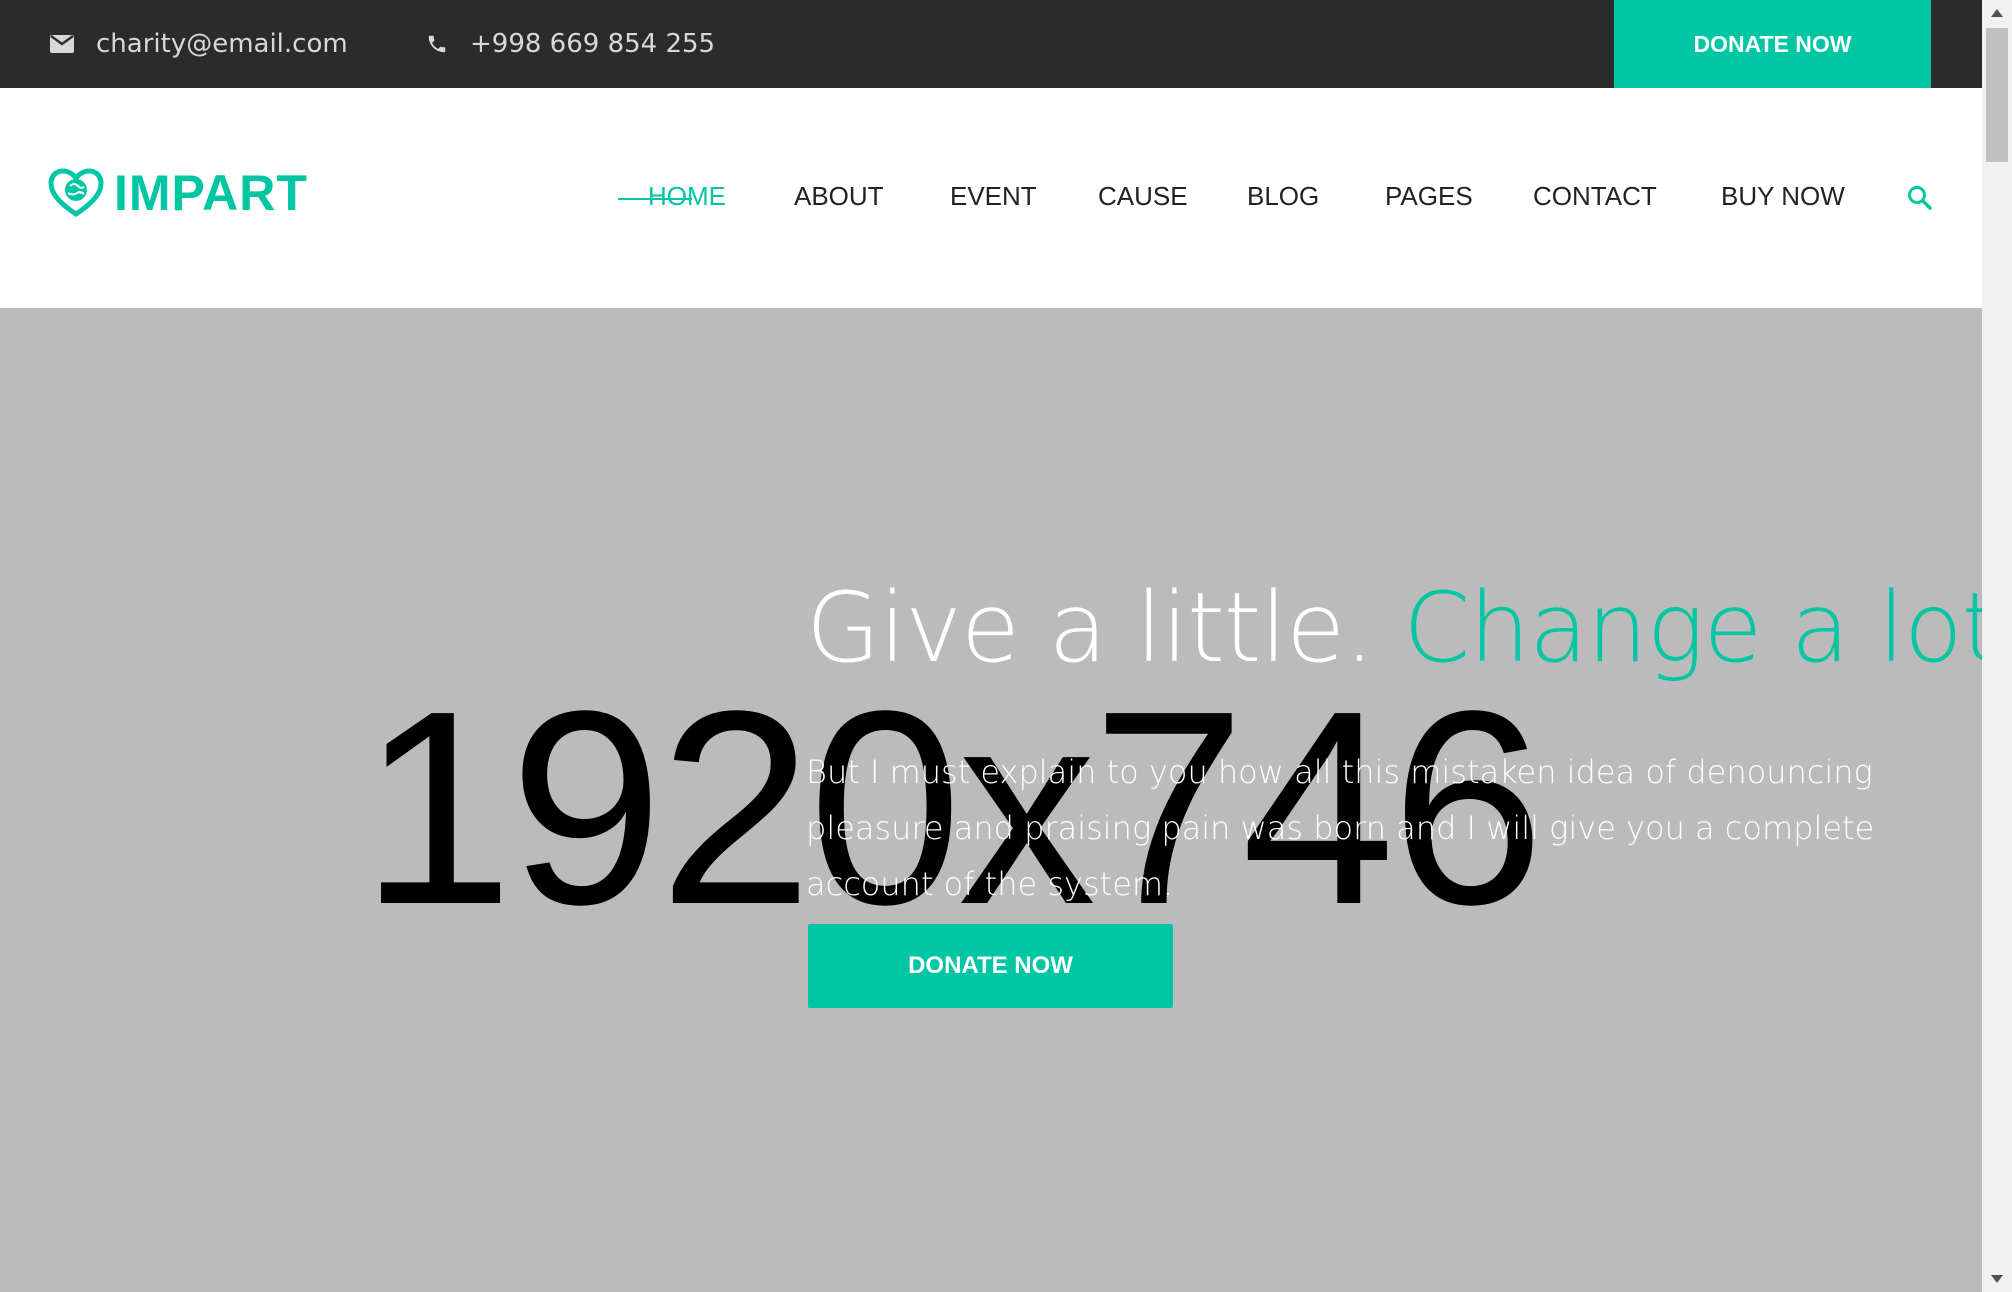 The image size is (2012, 1292). I want to click on nav-item-buy-now: BUY NOW, so click(1783, 196).